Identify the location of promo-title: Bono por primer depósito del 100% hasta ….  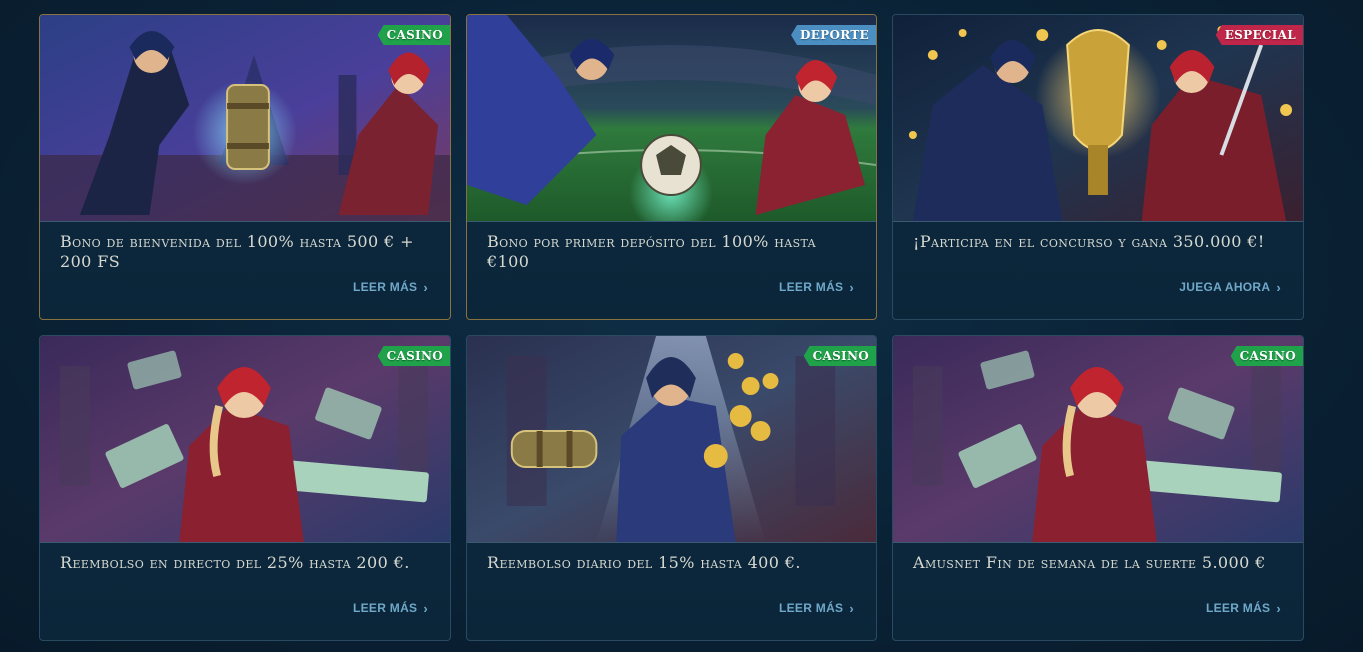
(651, 251).